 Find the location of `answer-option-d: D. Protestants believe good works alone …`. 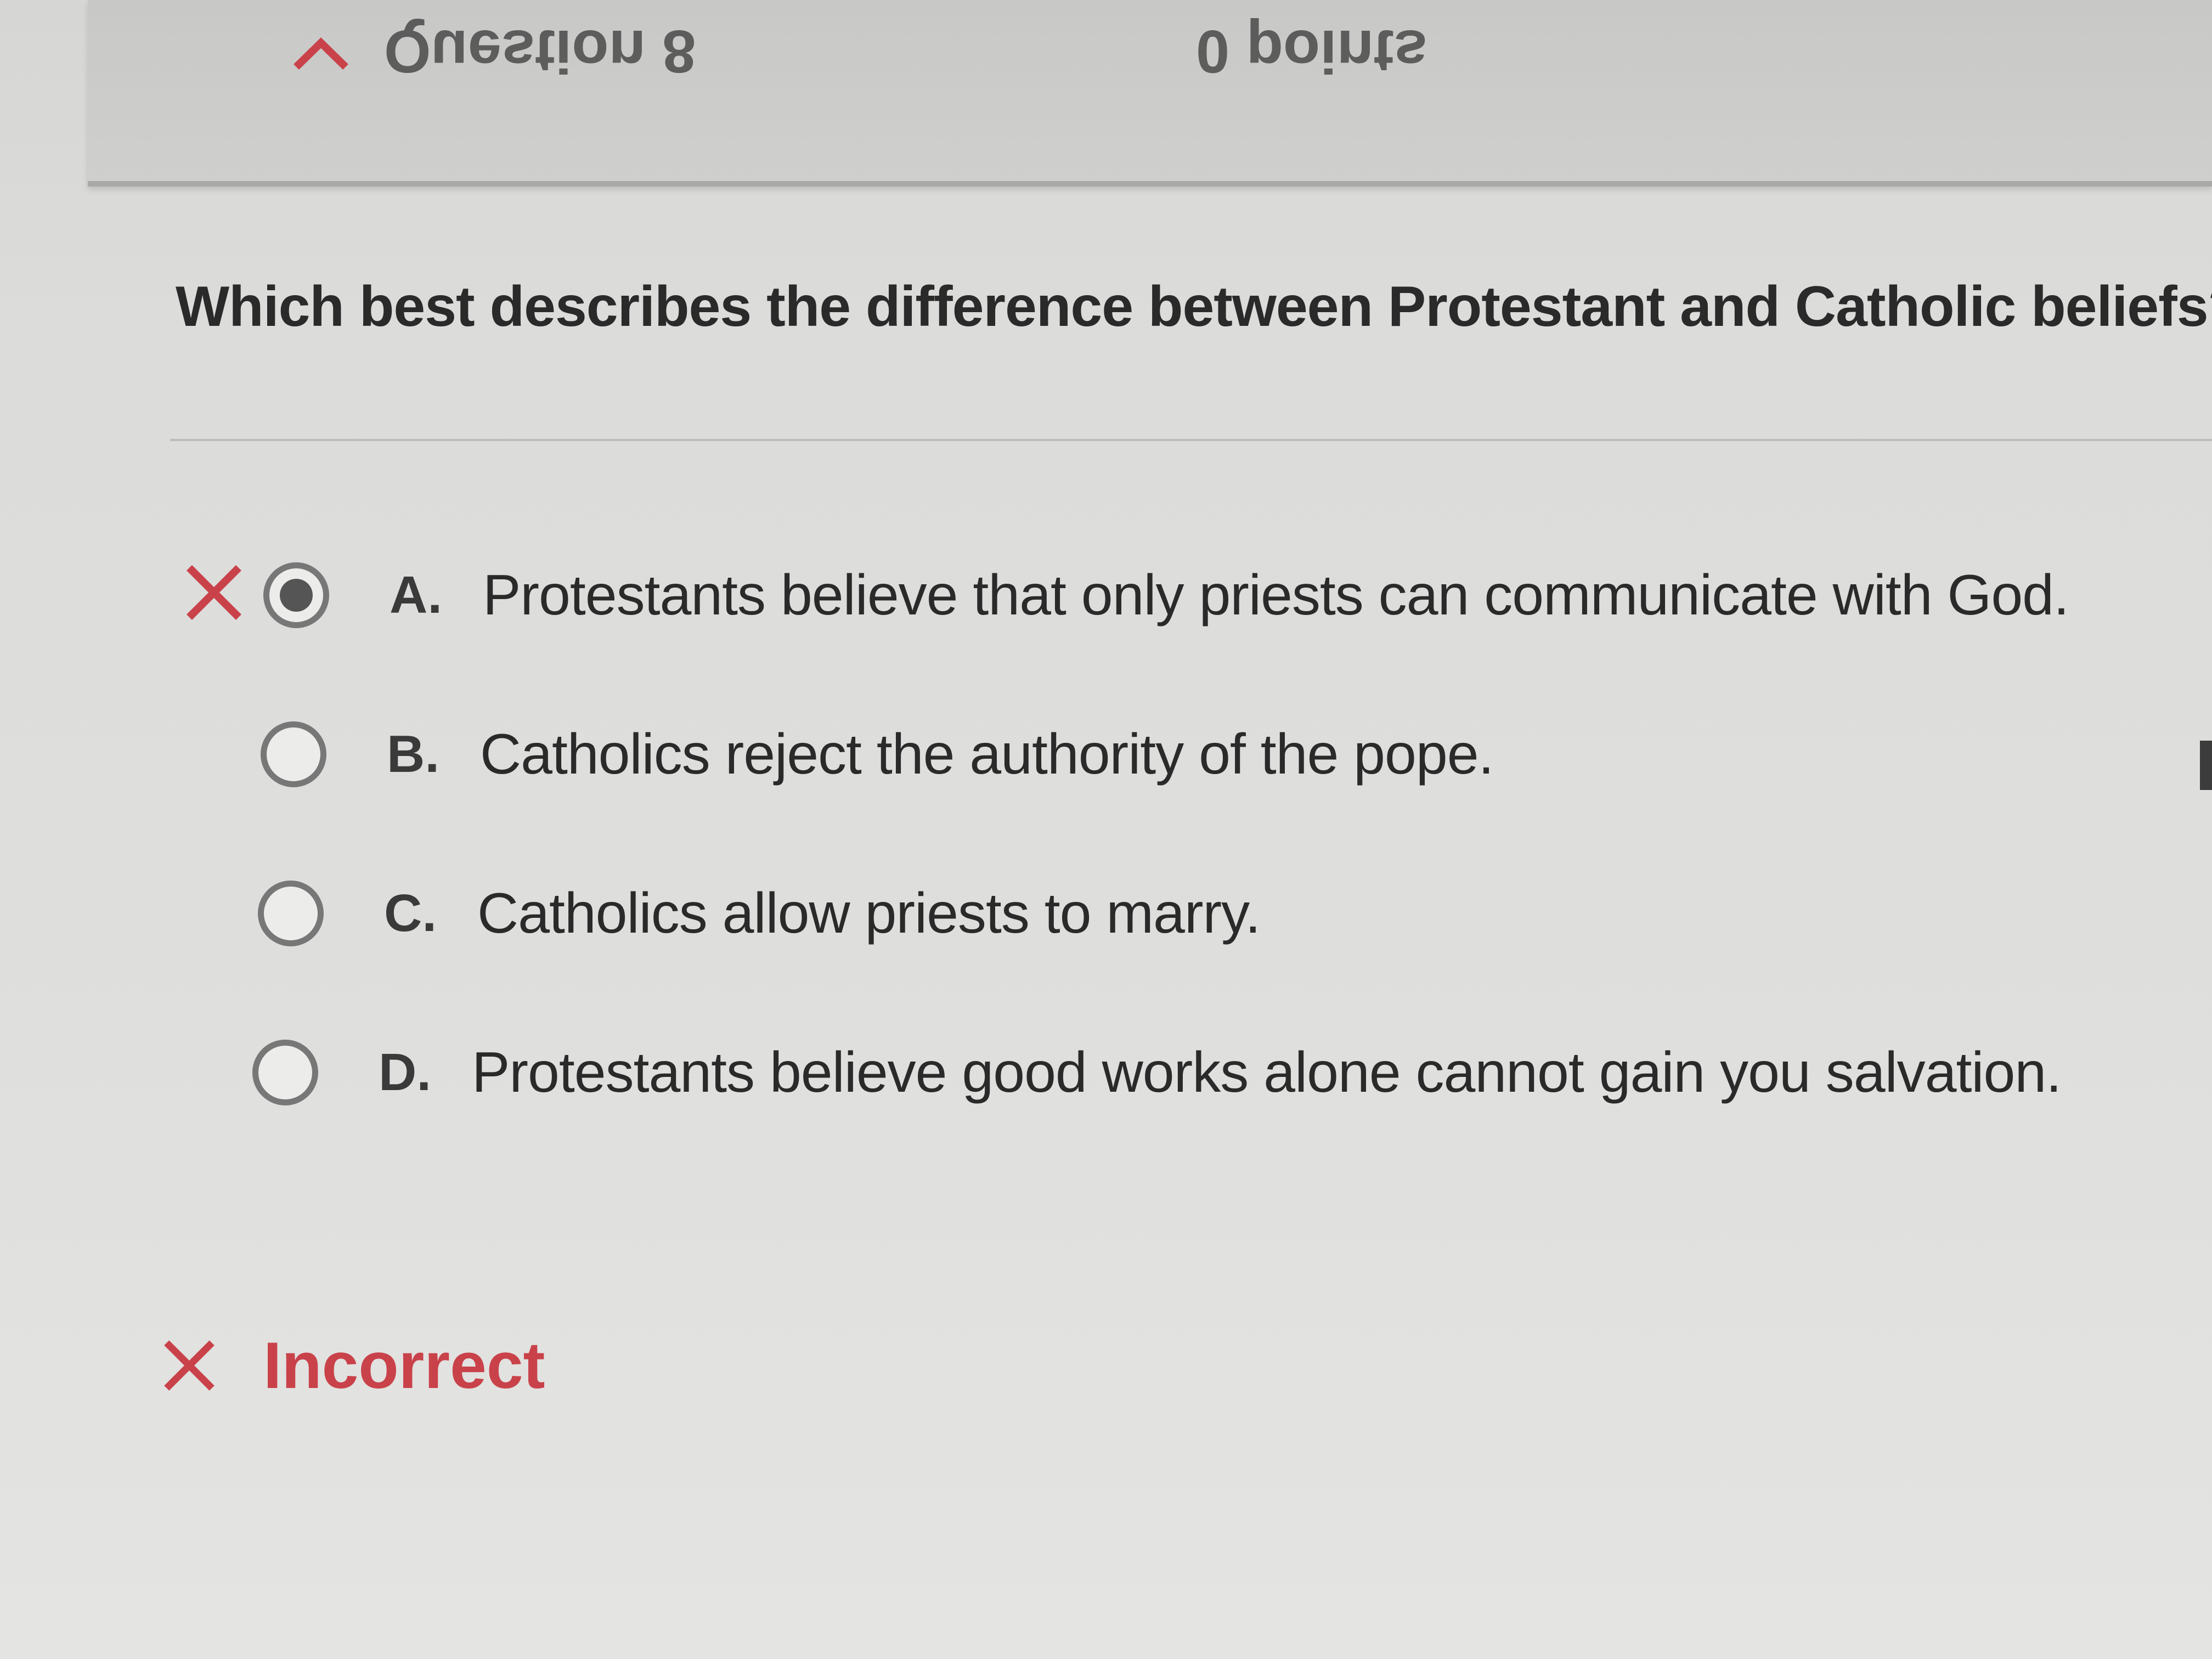

answer-option-d: D. Protestants believe good works alone … is located at coordinates (1157, 1072).